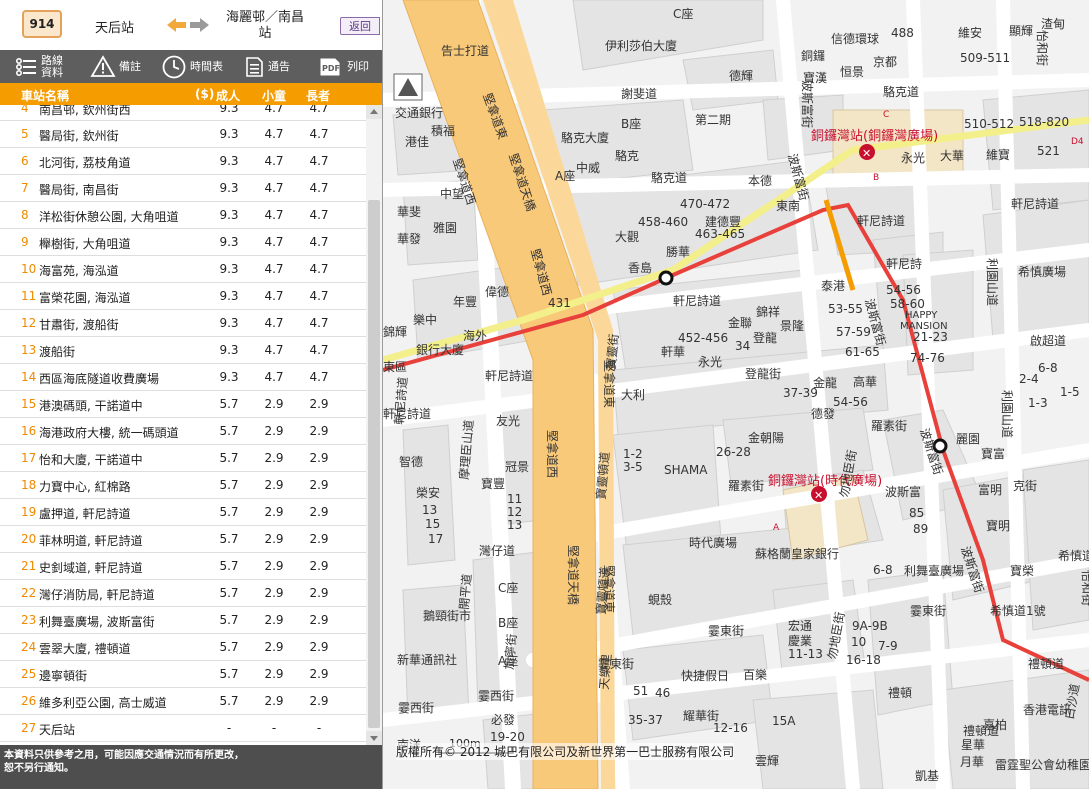 This screenshot has width=1089, height=789. What do you see at coordinates (183, 728) in the screenshot?
I see `fare-row: 27 天后站 - - -` at bounding box center [183, 728].